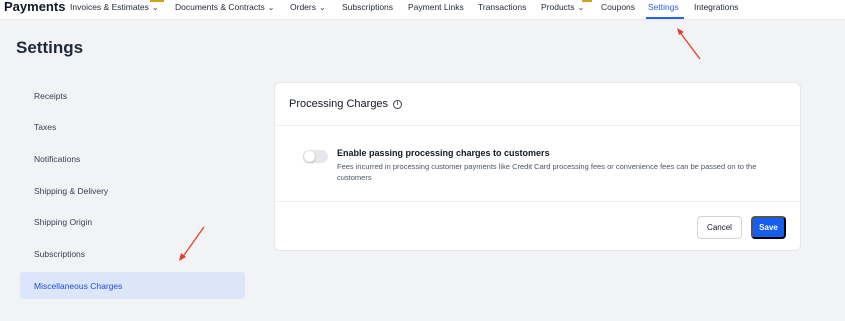 This screenshot has width=845, height=321. I want to click on sidebar-item-shipping-delivery: Shipping & Delivery, so click(132, 190).